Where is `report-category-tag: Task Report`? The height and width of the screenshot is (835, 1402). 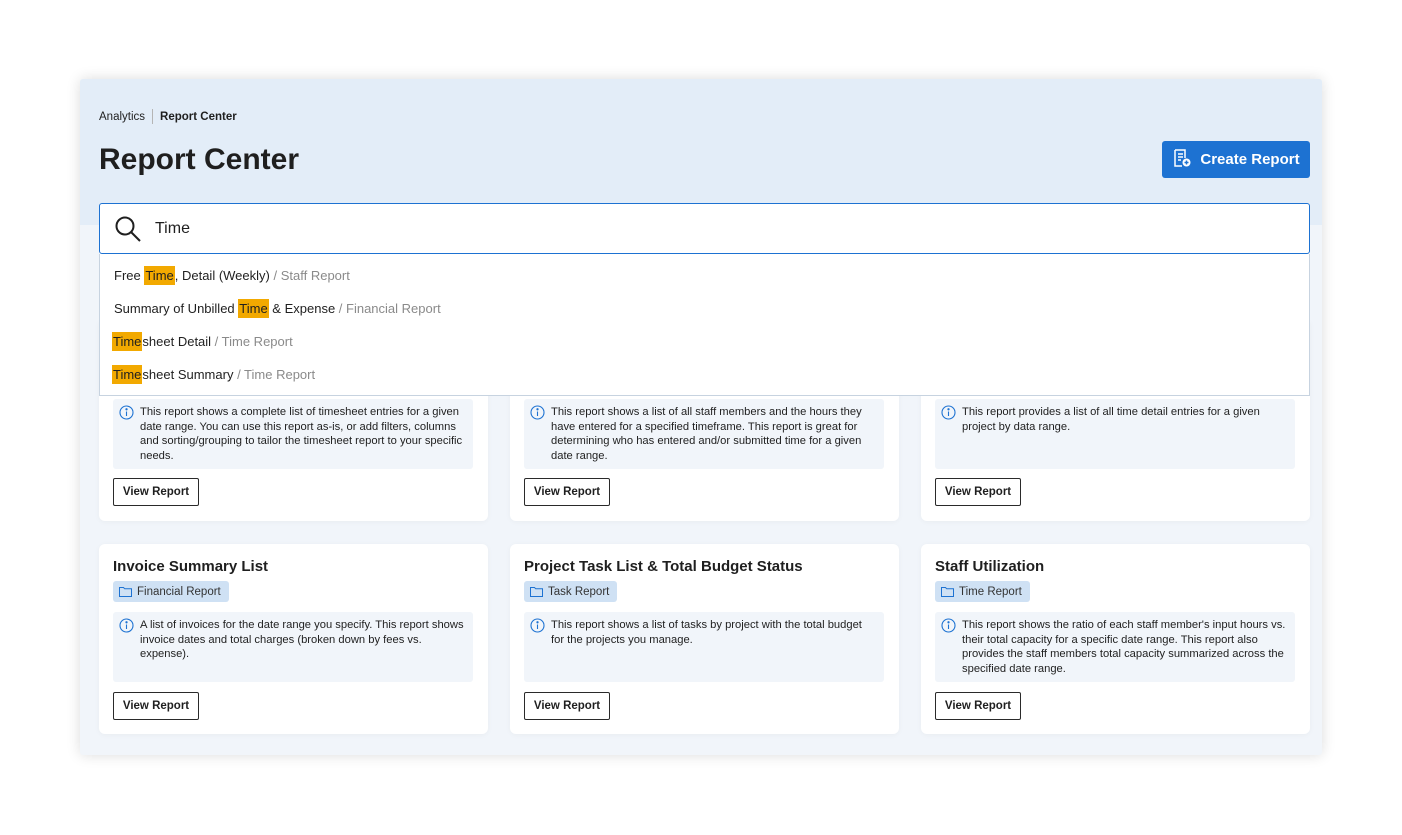 report-category-tag: Task Report is located at coordinates (571, 591).